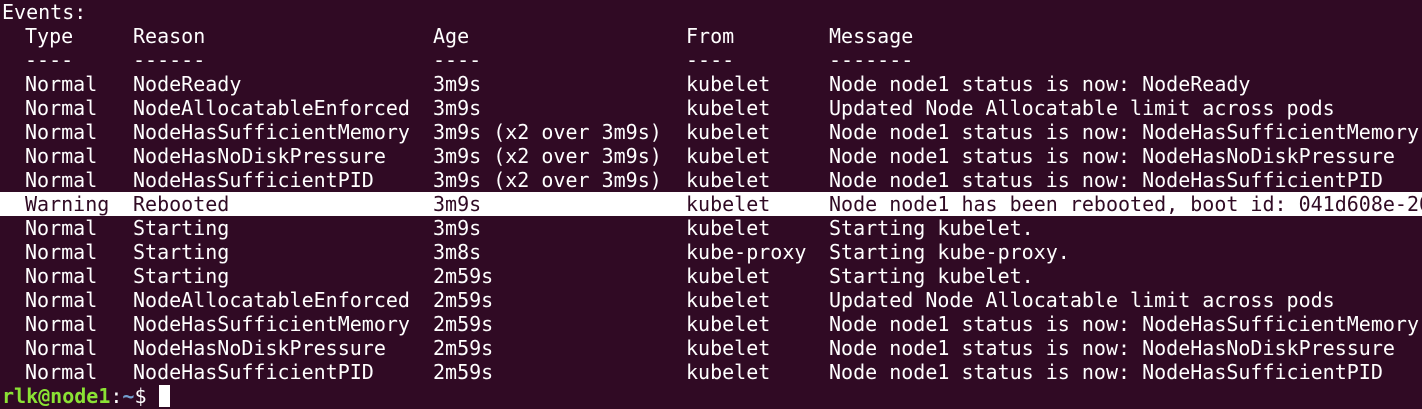  What do you see at coordinates (49, 36) in the screenshot?
I see `column-header-type: Type` at bounding box center [49, 36].